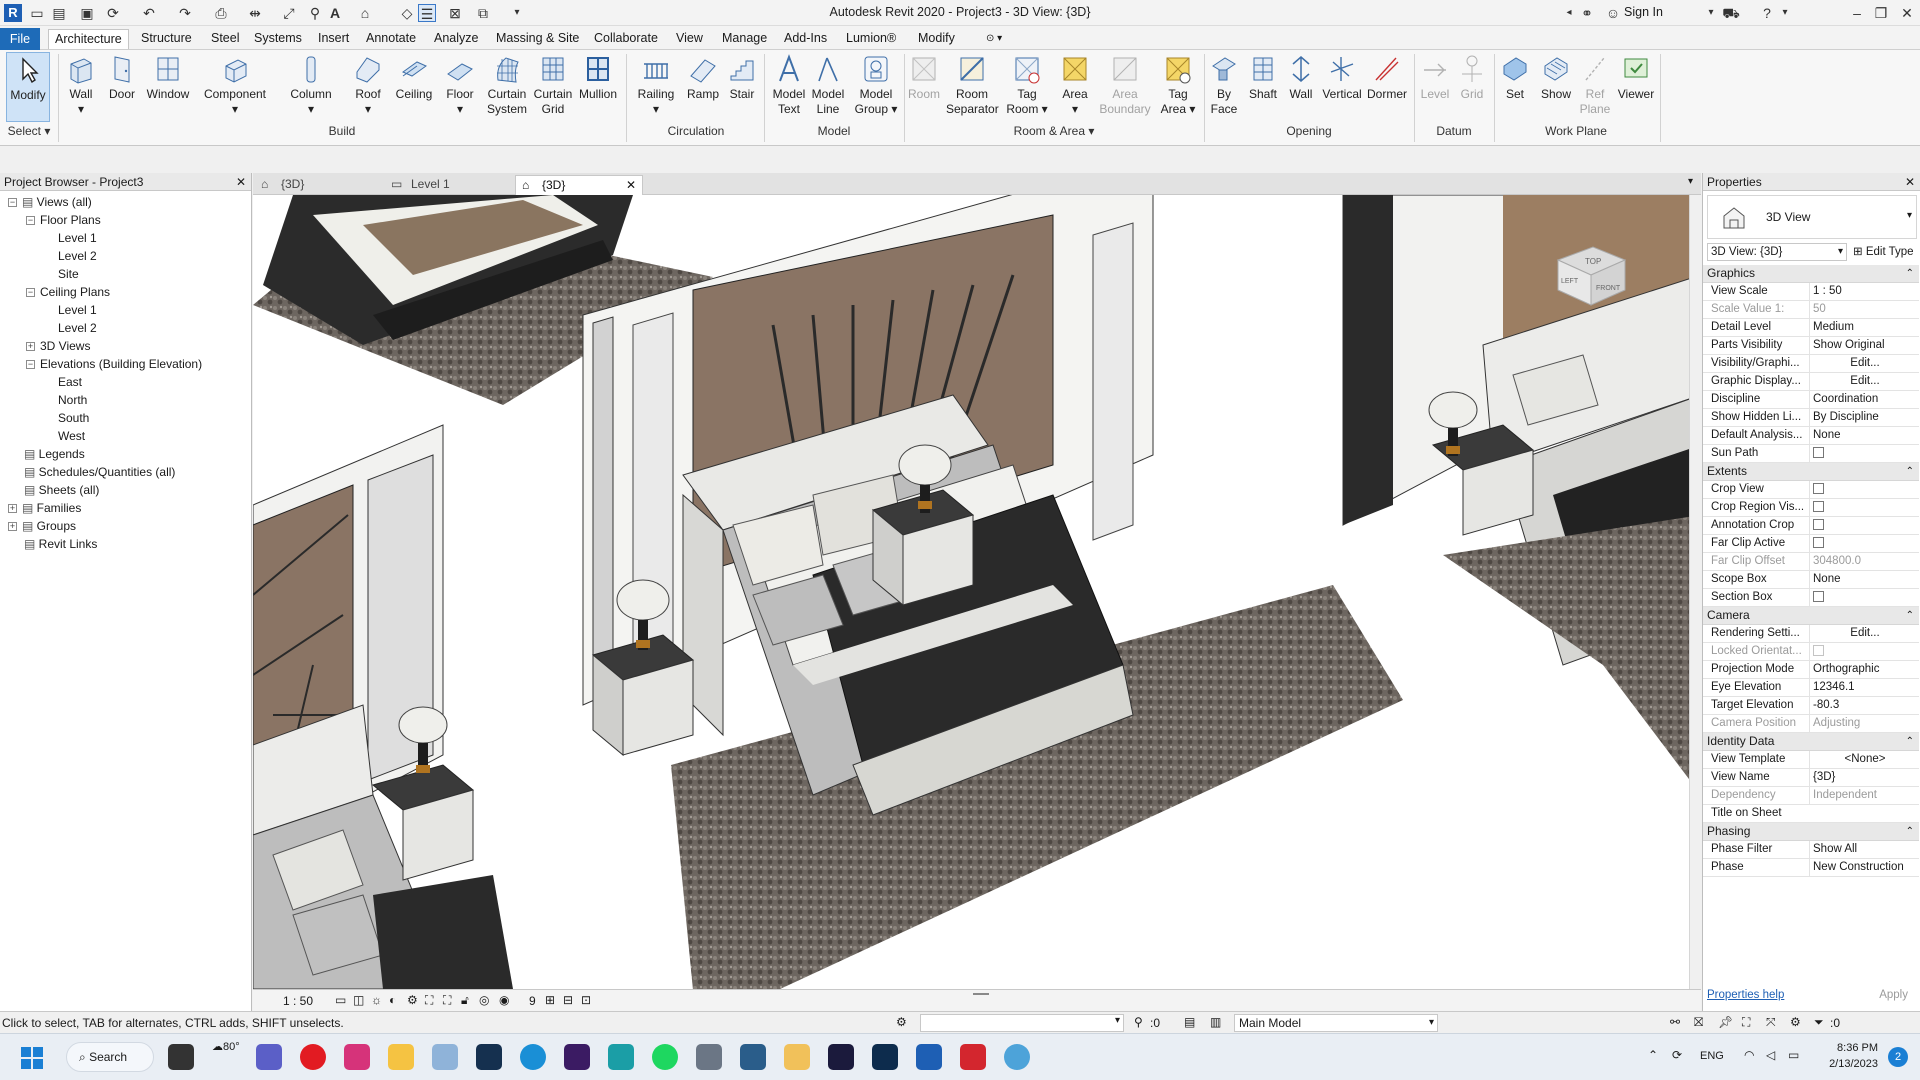  I want to click on design-option-select: Main Model ▾, so click(1336, 1023).